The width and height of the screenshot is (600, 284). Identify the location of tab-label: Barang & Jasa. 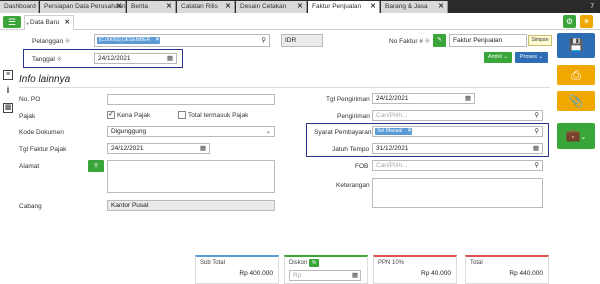
(406, 6).